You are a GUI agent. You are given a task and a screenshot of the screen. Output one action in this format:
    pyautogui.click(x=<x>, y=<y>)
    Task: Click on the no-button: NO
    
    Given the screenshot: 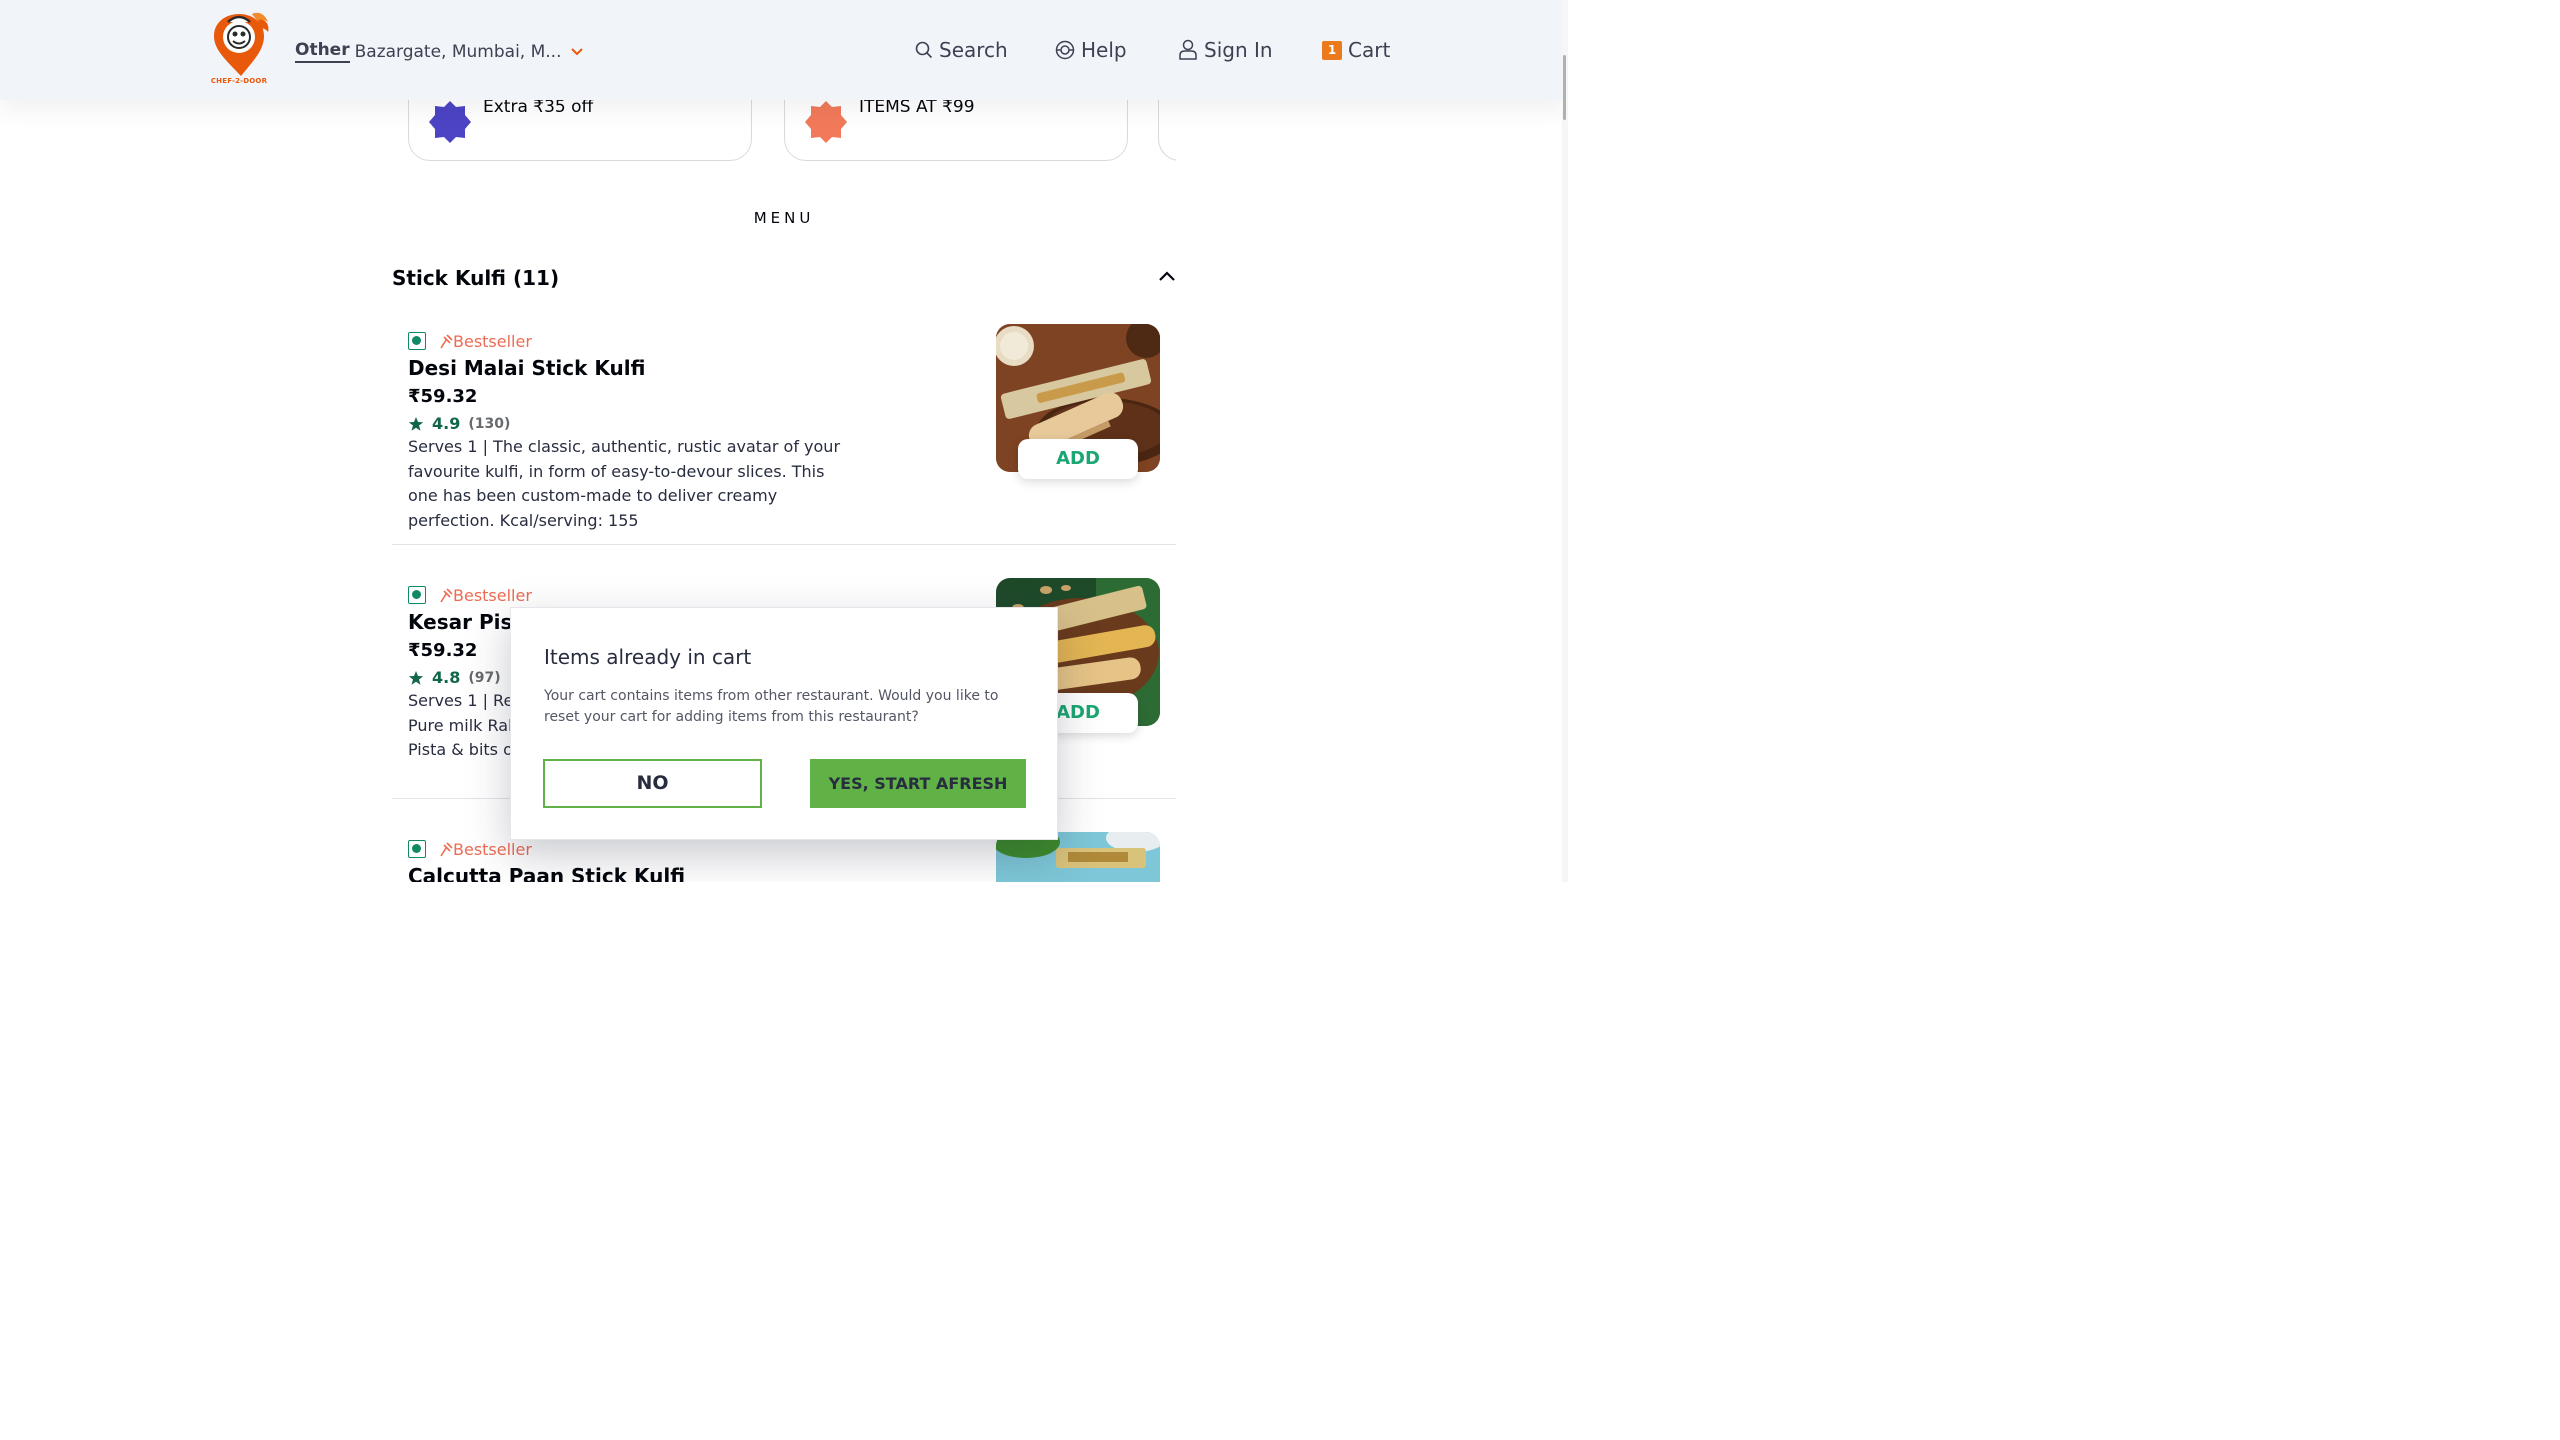 What is the action you would take?
    pyautogui.click(x=652, y=783)
    